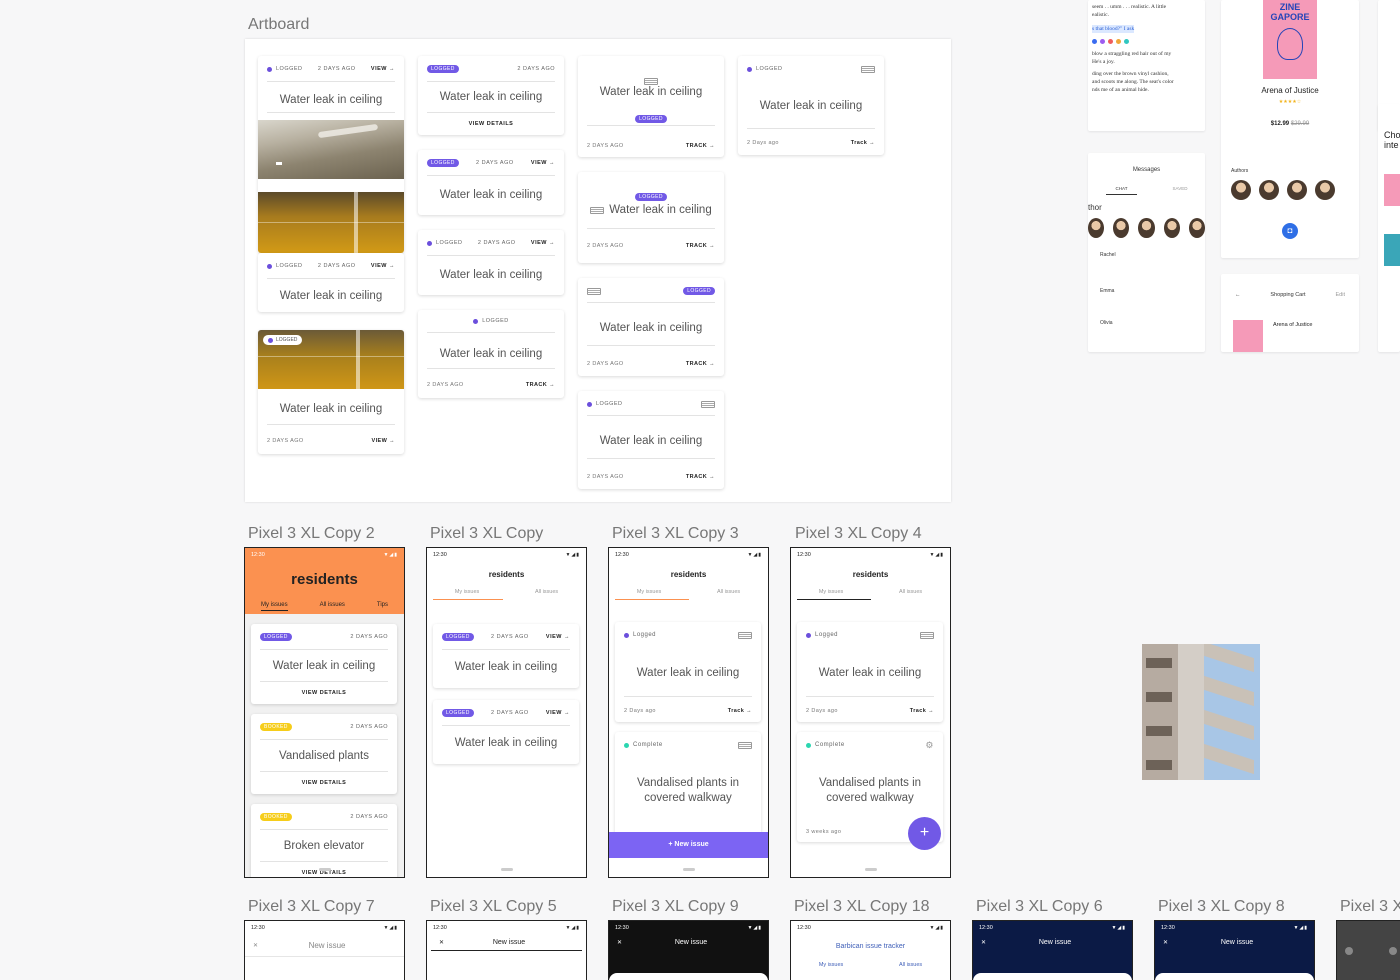 The image size is (1400, 980). What do you see at coordinates (278, 25) in the screenshot?
I see `artboard-label: Artboard` at bounding box center [278, 25].